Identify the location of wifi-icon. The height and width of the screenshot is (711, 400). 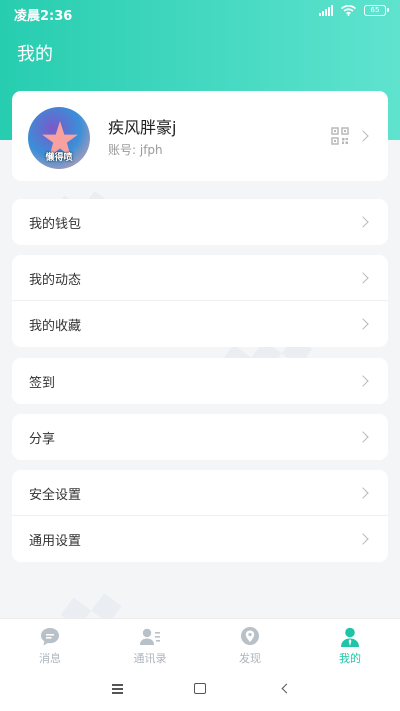
(348, 10).